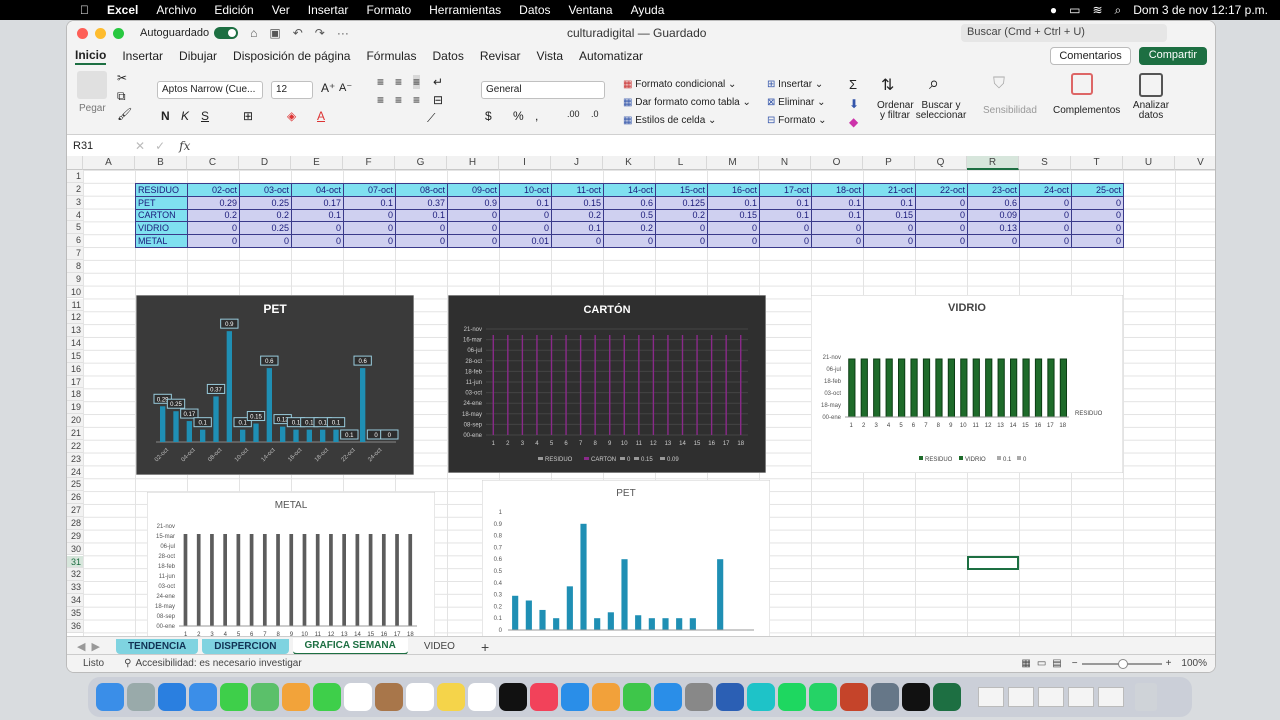 The width and height of the screenshot is (1280, 720). What do you see at coordinates (733, 189) in the screenshot?
I see `table-cell: 16-oct` at bounding box center [733, 189].